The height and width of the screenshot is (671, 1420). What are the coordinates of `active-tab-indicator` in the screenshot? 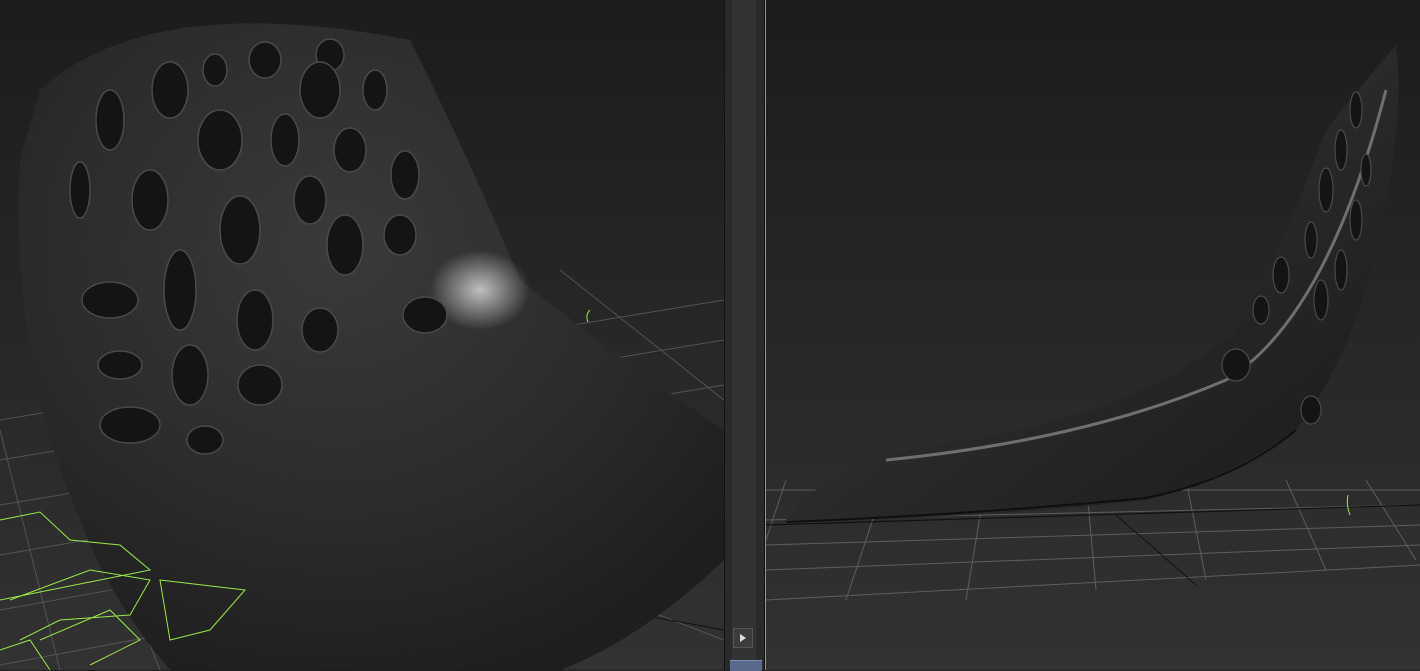 It's located at (746, 665).